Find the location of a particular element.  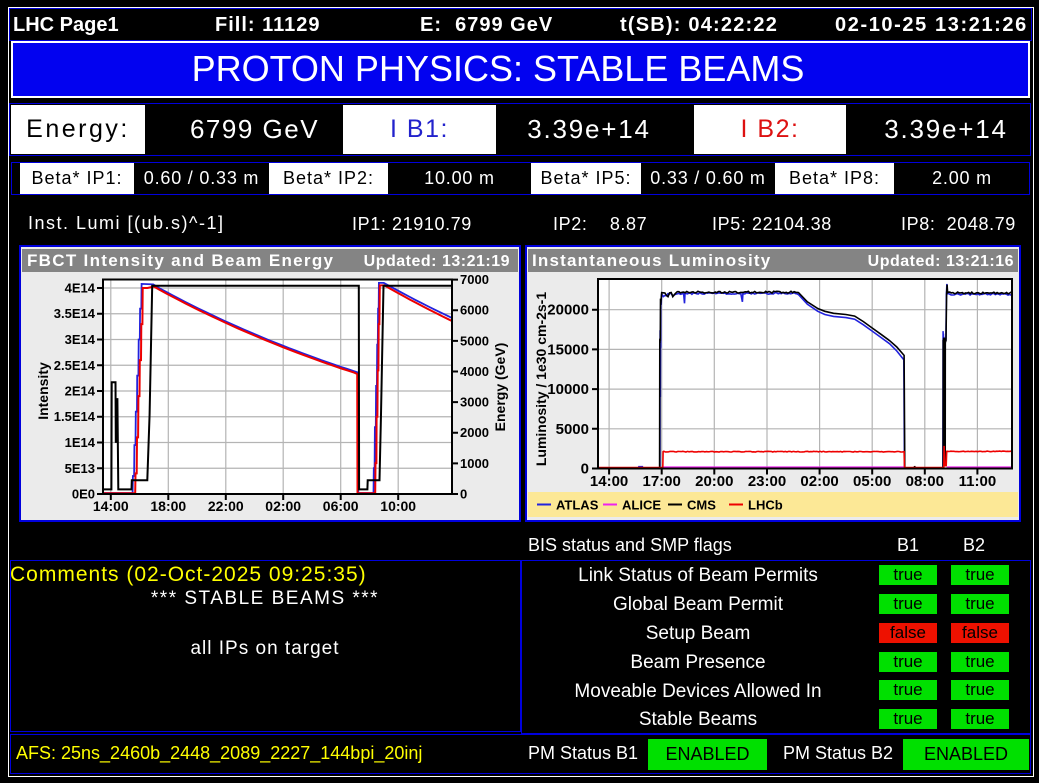

svg-text: 08:00 is located at coordinates (925, 481).